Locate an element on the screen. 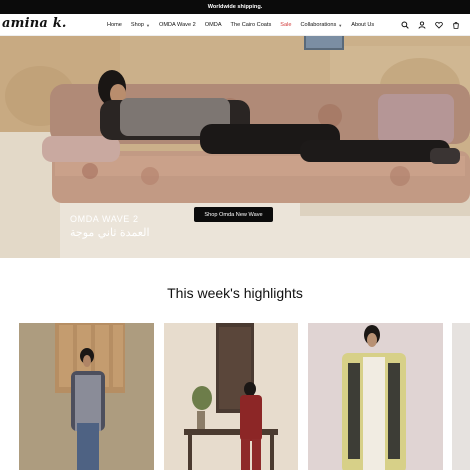 This screenshot has width=470, height=470. nav-about-us-label: About Us is located at coordinates (363, 25).